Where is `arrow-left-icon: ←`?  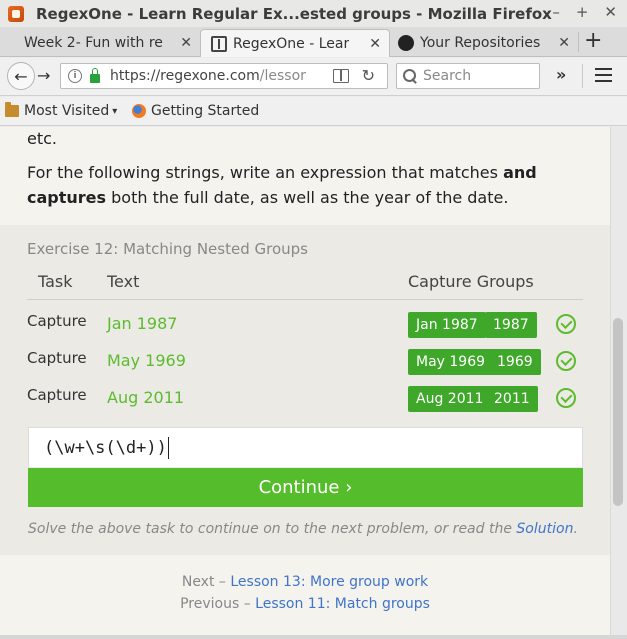
arrow-left-icon: ← is located at coordinates (21, 76).